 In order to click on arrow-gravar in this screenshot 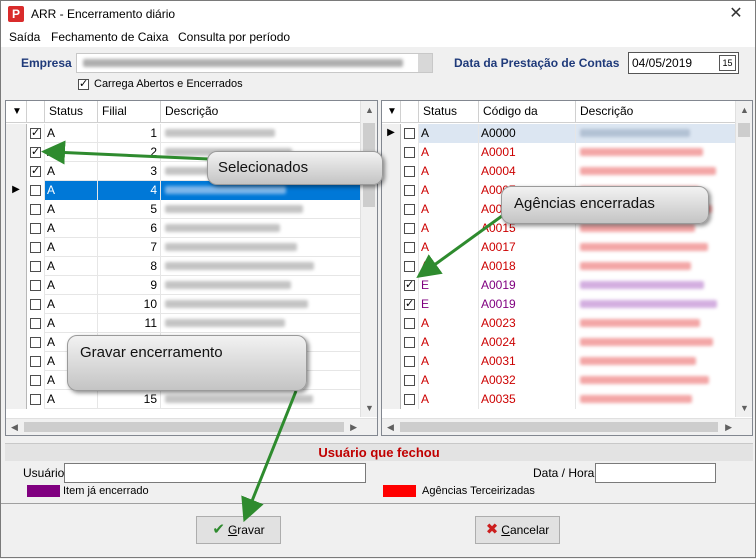, I will do `click(269, 456)`.